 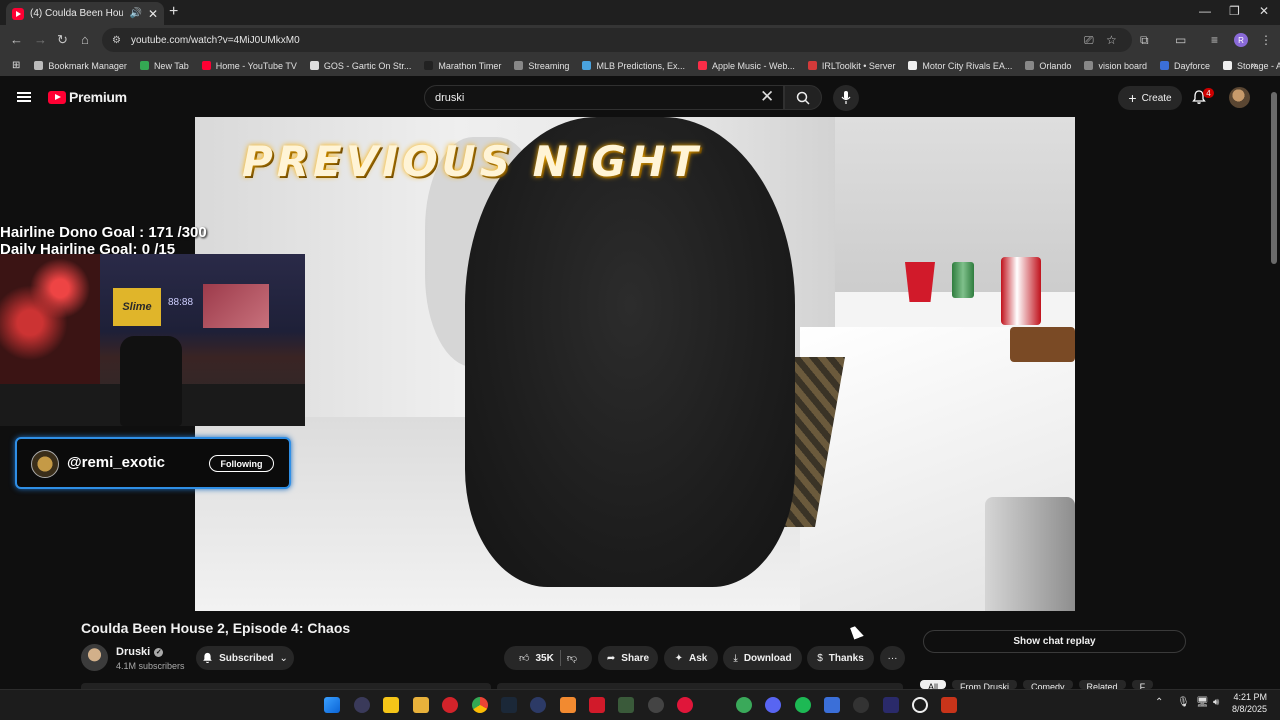 I want to click on bookmark-item: Streaming, so click(x=541, y=66).